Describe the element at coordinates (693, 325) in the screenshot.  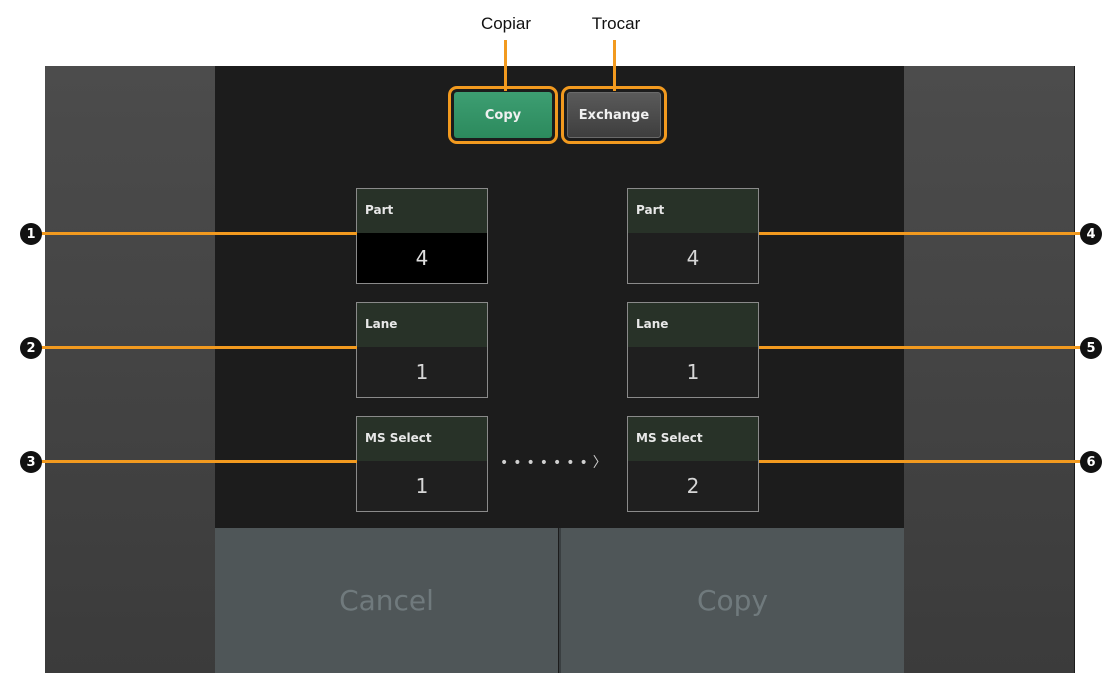
I see `destination-lane-label: Lane` at that location.